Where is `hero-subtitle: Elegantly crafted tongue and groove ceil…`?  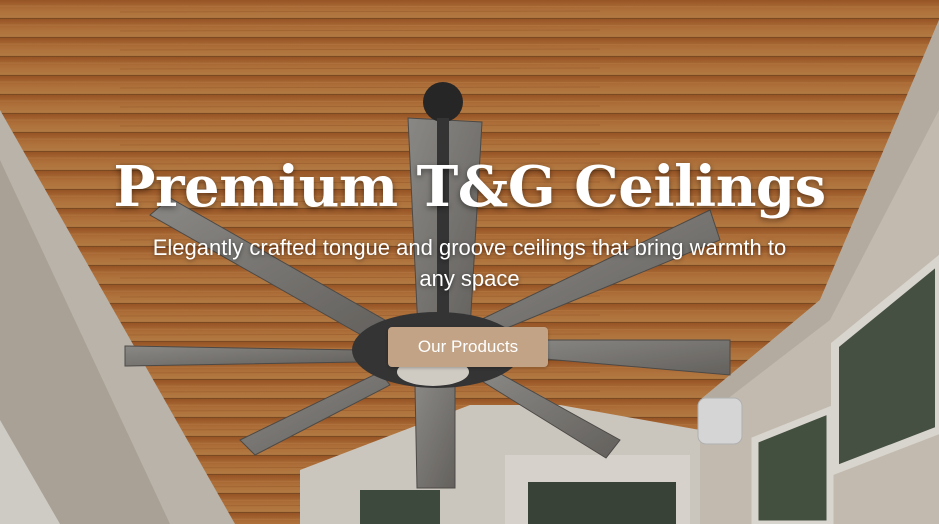
hero-subtitle: Elegantly crafted tongue and groove ceil… is located at coordinates (469, 263).